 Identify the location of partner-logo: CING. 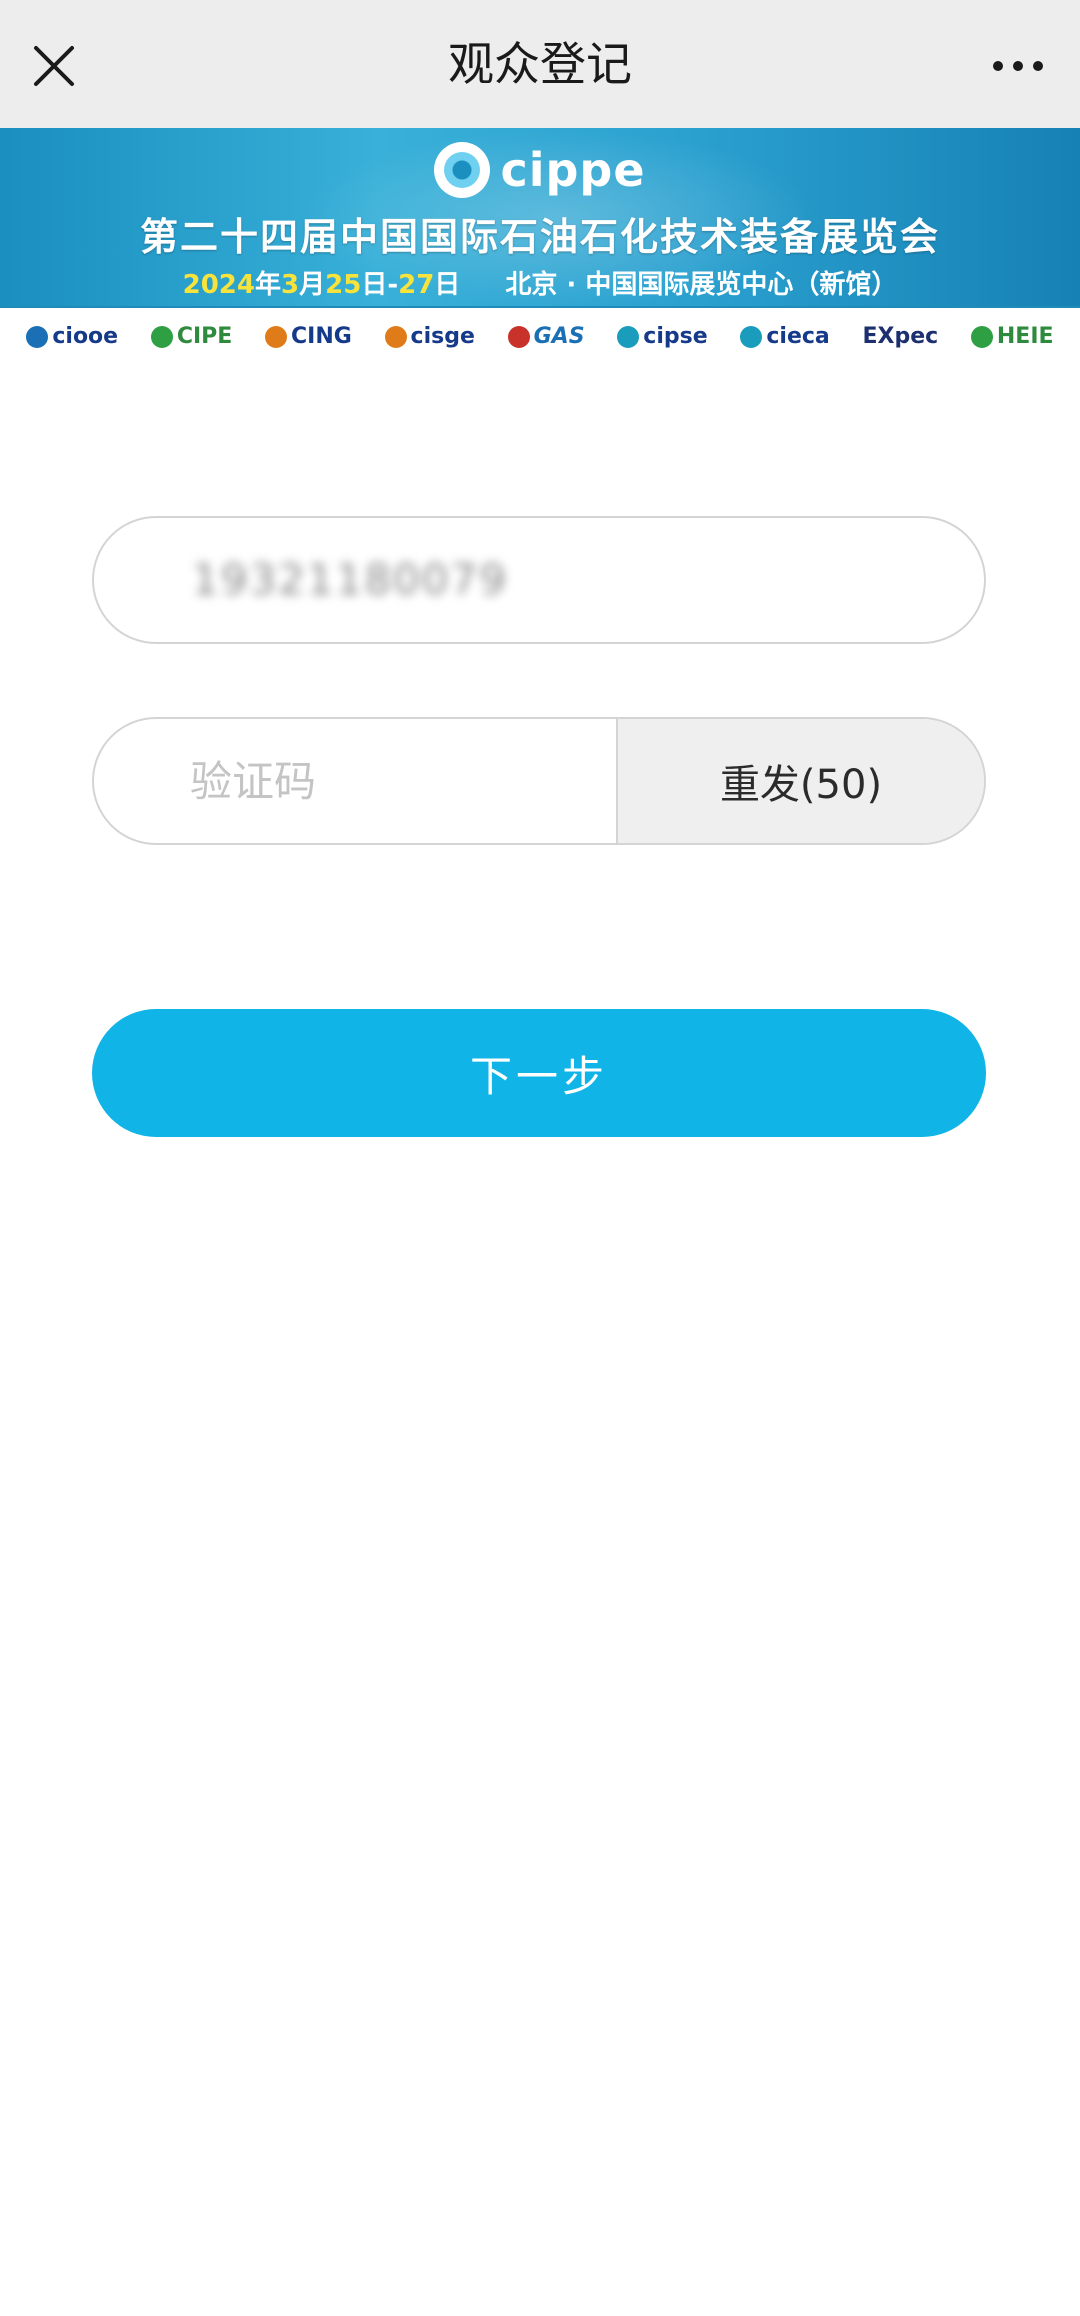
(308, 336).